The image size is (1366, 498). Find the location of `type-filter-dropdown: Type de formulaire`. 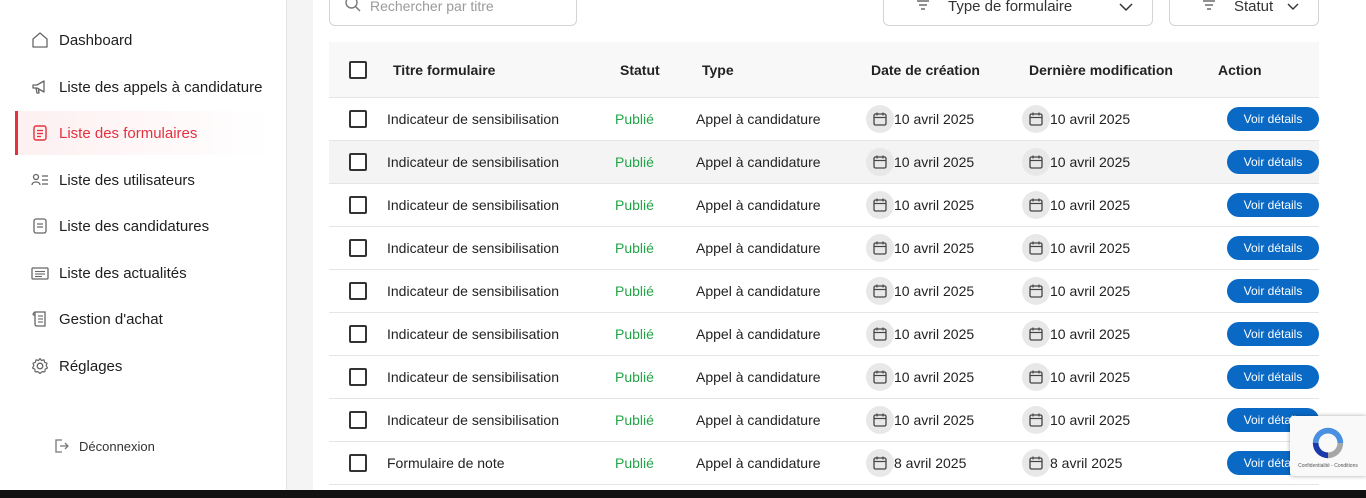

type-filter-dropdown: Type de formulaire is located at coordinates (1018, 13).